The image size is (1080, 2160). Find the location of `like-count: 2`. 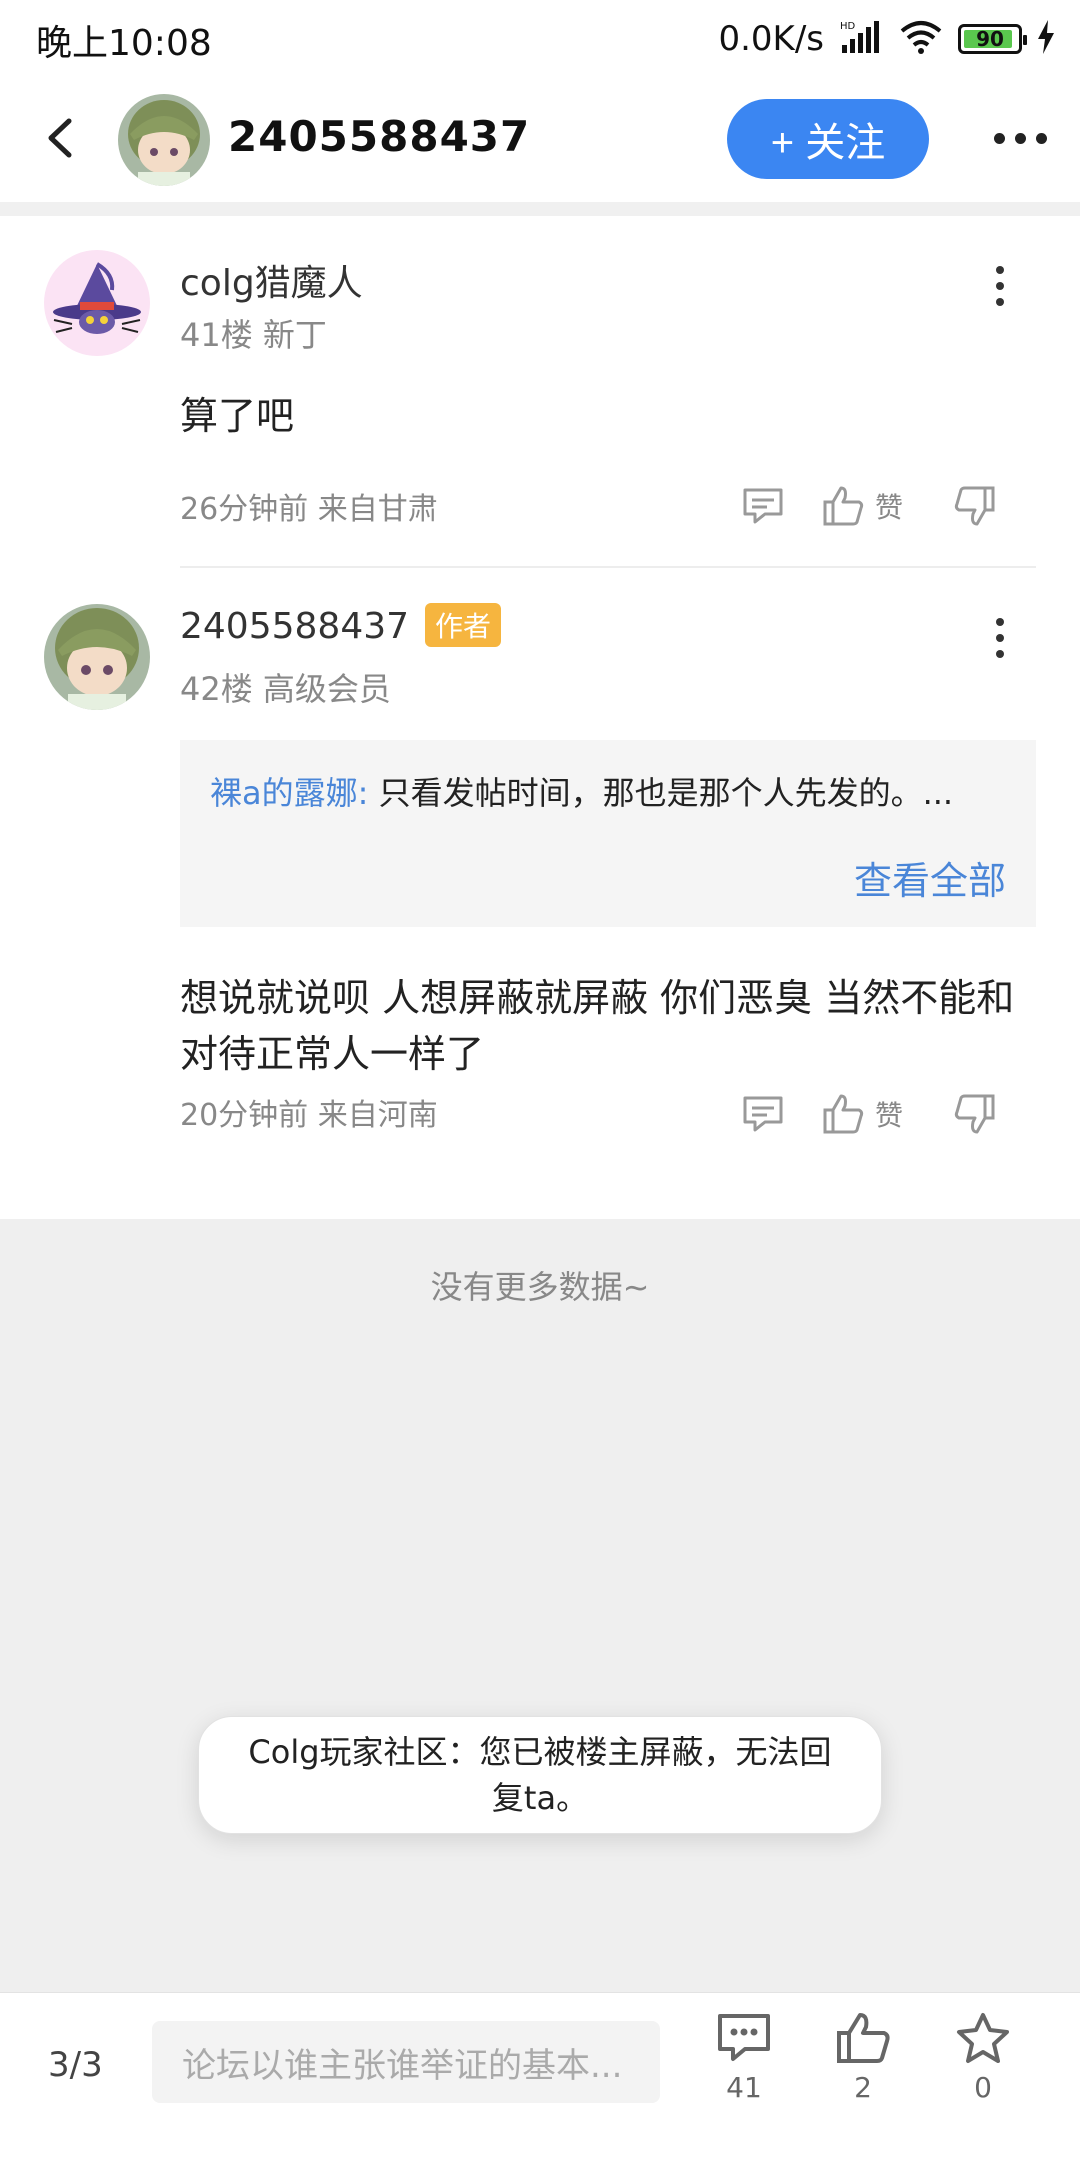

like-count: 2 is located at coordinates (863, 2087).